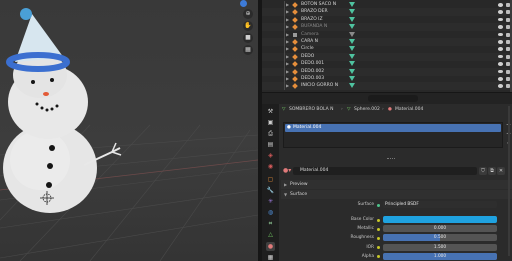  I want to click on shader-socket-icon, so click(378, 205).